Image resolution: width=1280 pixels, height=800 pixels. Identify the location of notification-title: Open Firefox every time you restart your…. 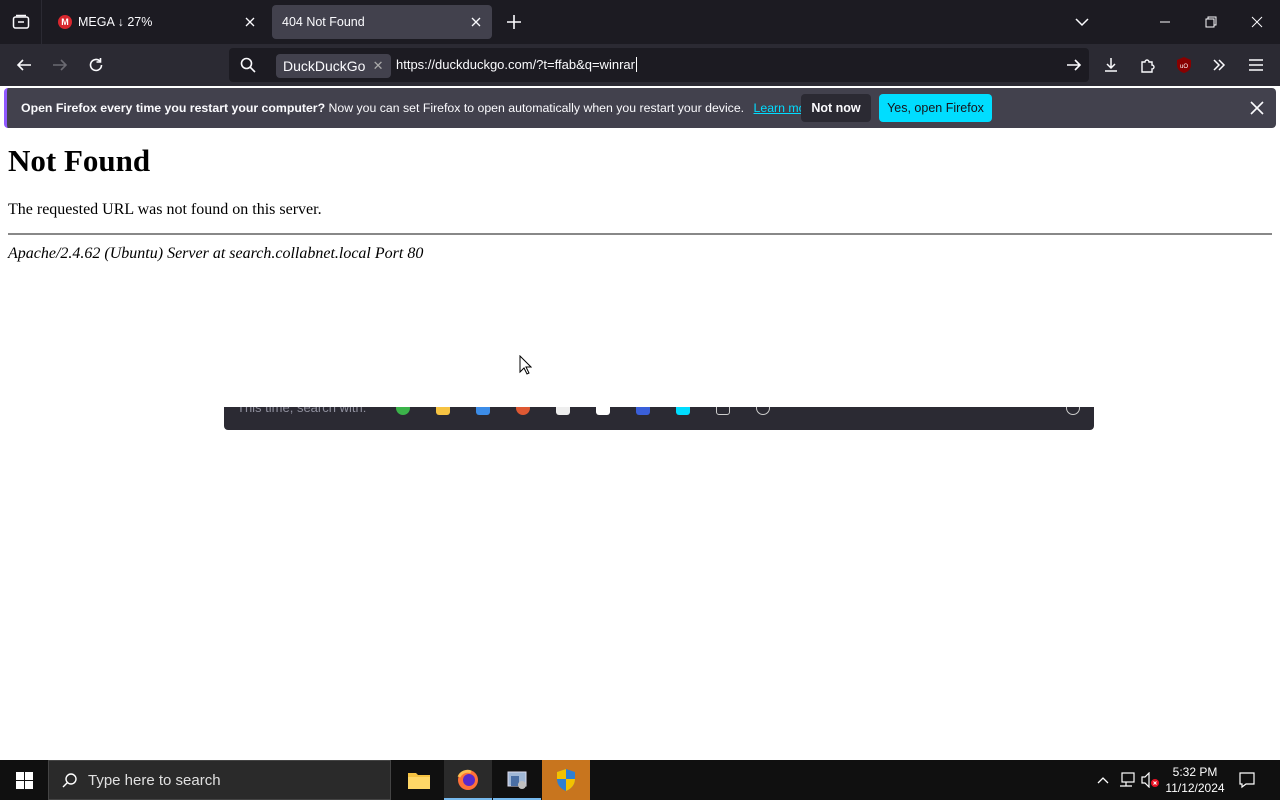
(173, 108).